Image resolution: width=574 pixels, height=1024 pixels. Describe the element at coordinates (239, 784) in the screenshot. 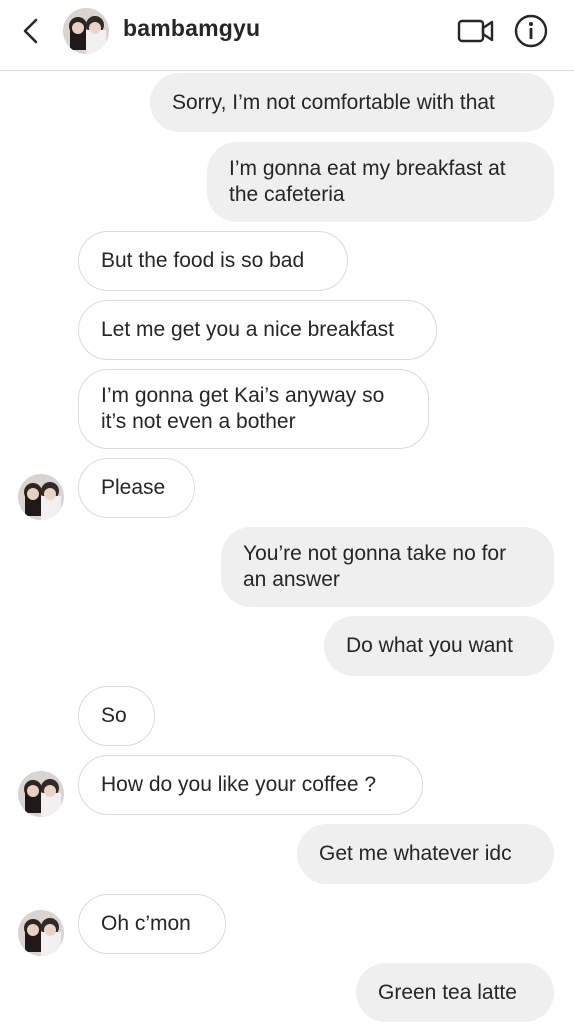

I see `message-text: How do you like your coffee ?` at that location.